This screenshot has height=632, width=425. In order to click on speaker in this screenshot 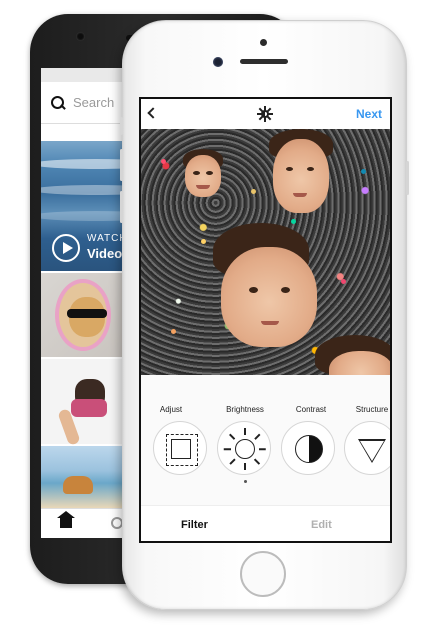, I will do `click(264, 61)`.